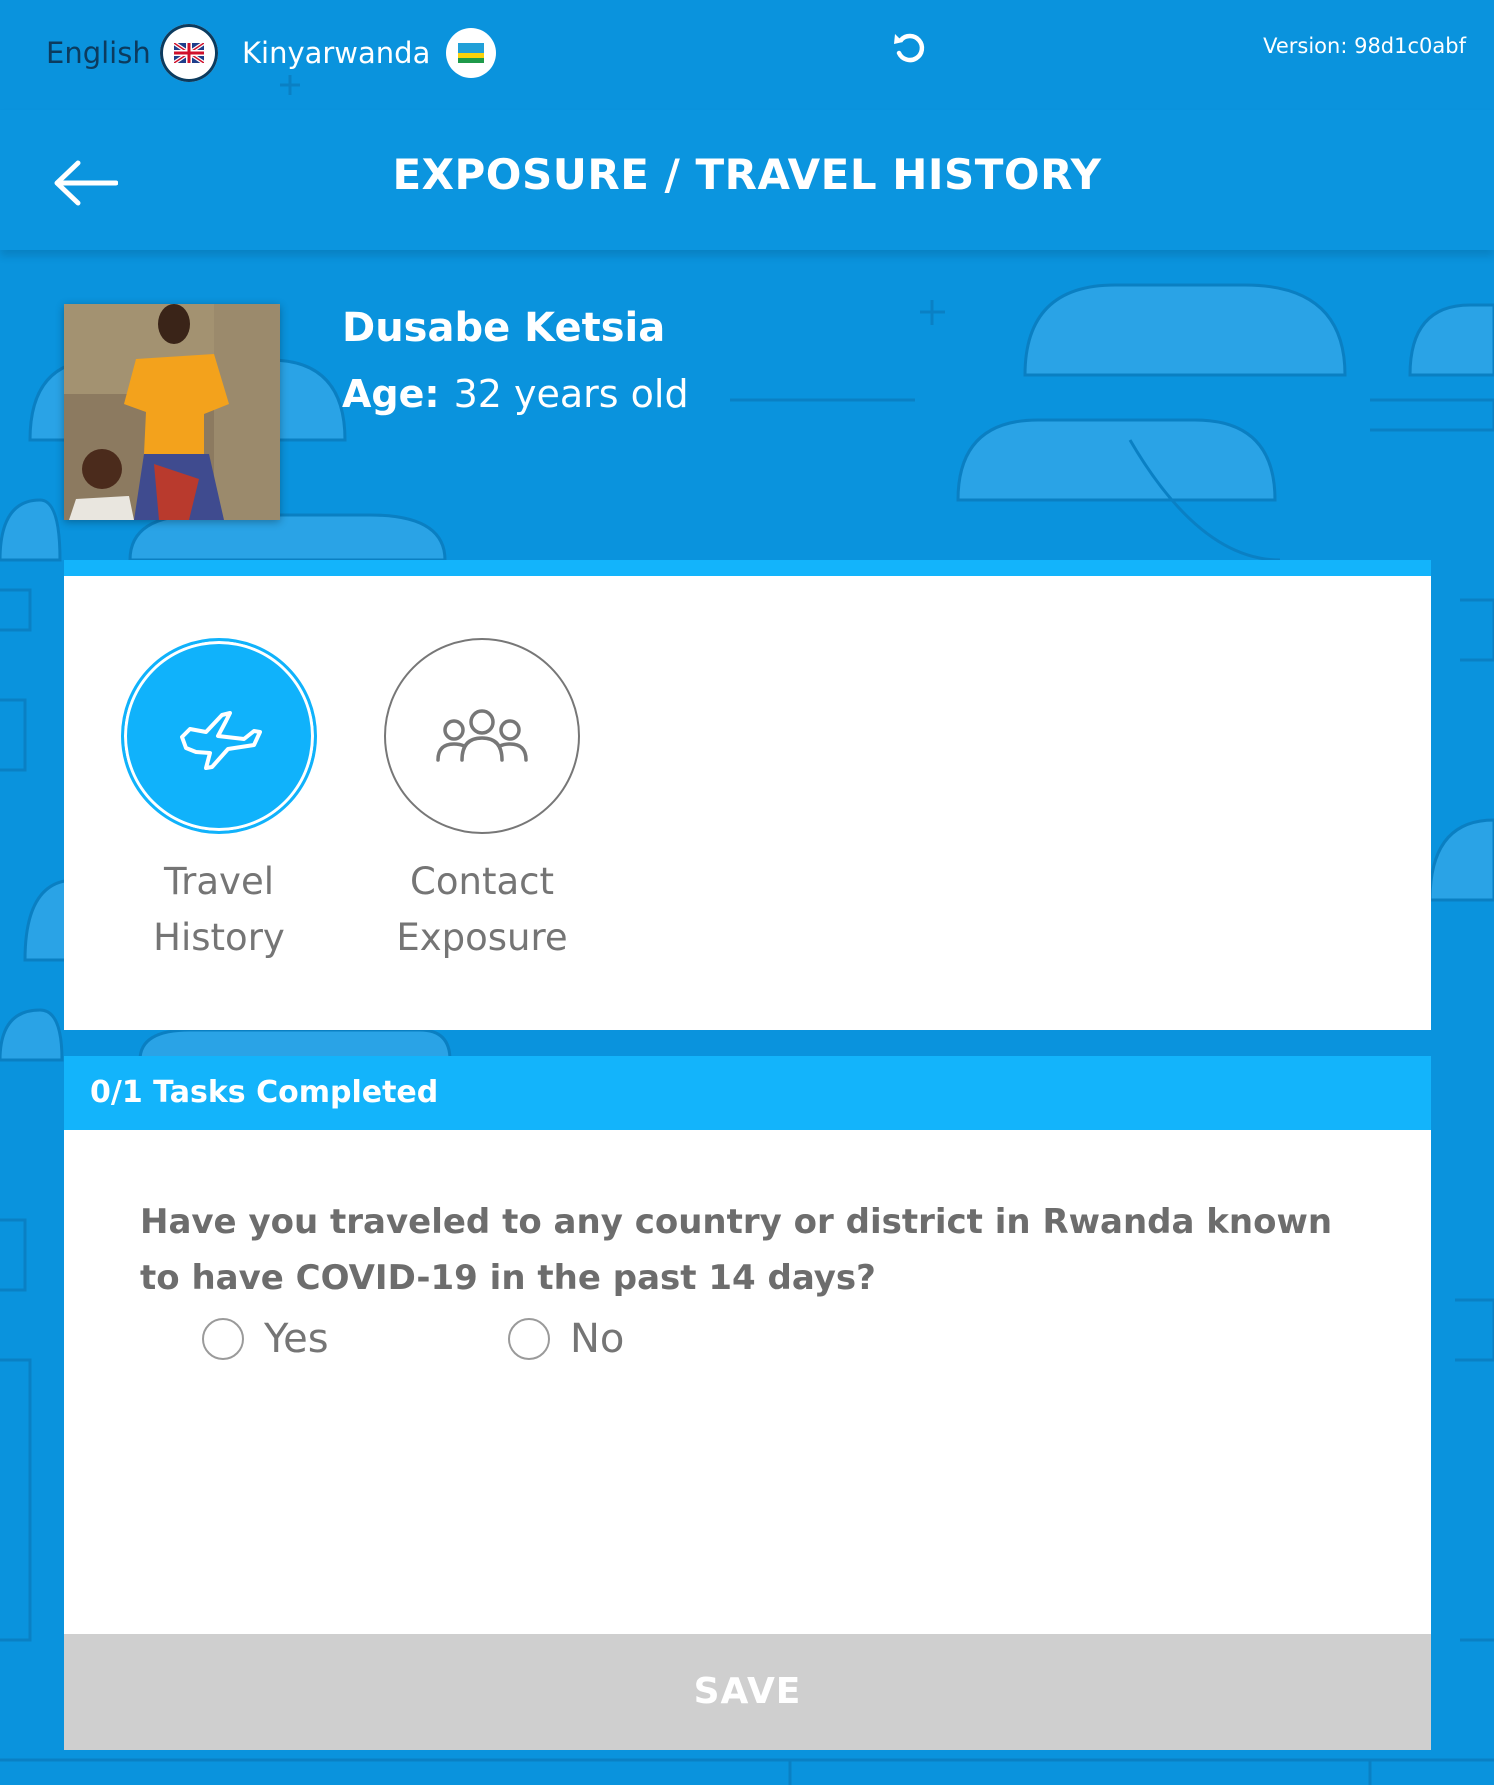 The width and height of the screenshot is (1494, 1785). Describe the element at coordinates (189, 53) in the screenshot. I see `uk-flag-icon` at that location.